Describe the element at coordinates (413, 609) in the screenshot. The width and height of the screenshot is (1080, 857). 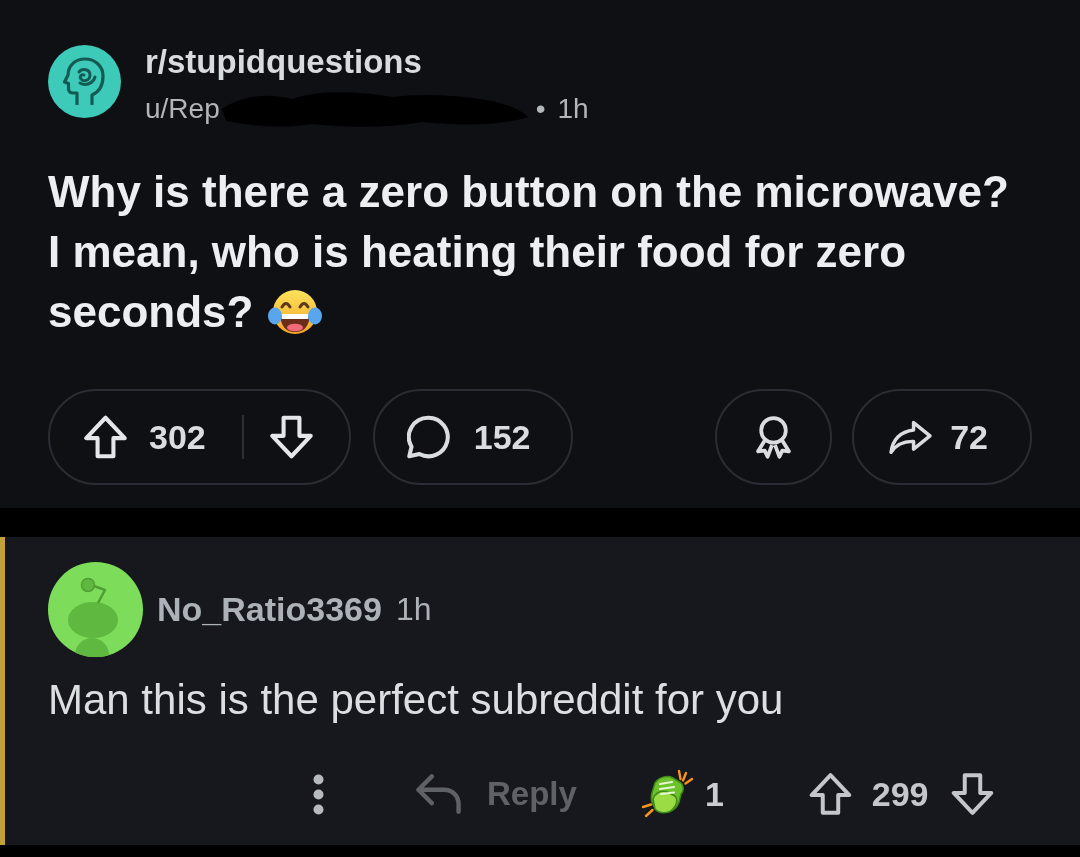
I see `comment-age: 1h` at that location.